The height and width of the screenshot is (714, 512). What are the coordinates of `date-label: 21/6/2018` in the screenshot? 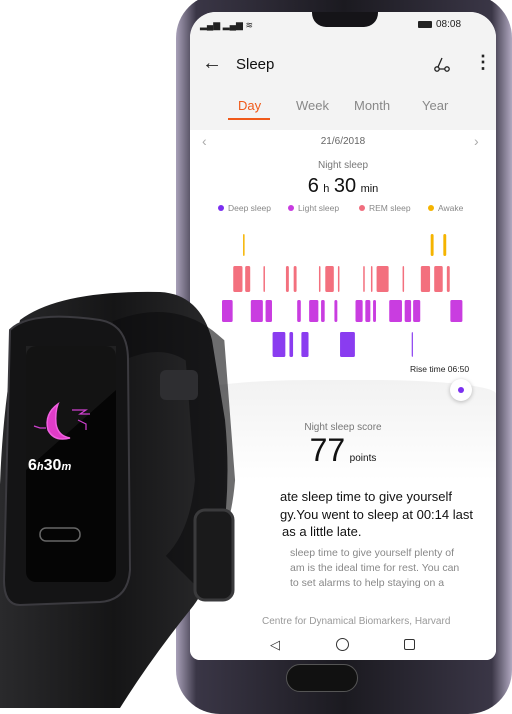 It's located at (343, 141).